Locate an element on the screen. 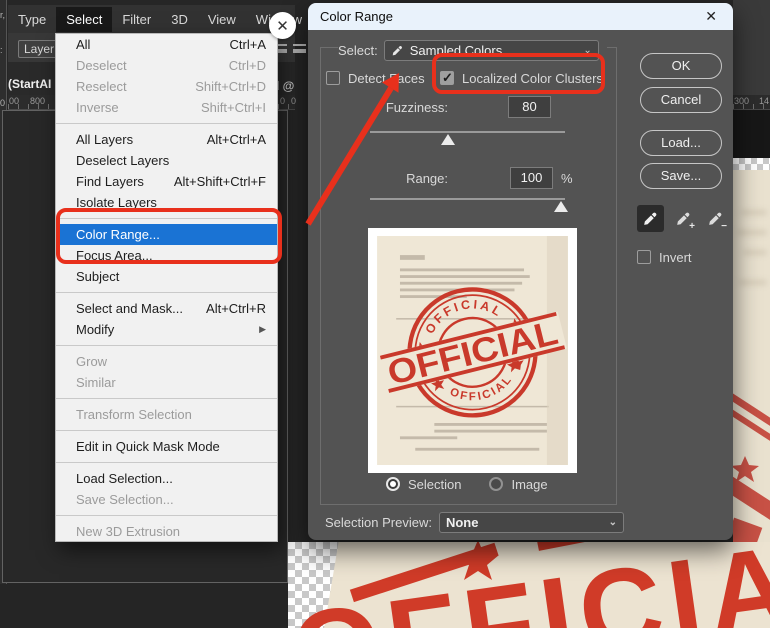 This screenshot has height=628, width=770. range-slider-track is located at coordinates (467, 199).